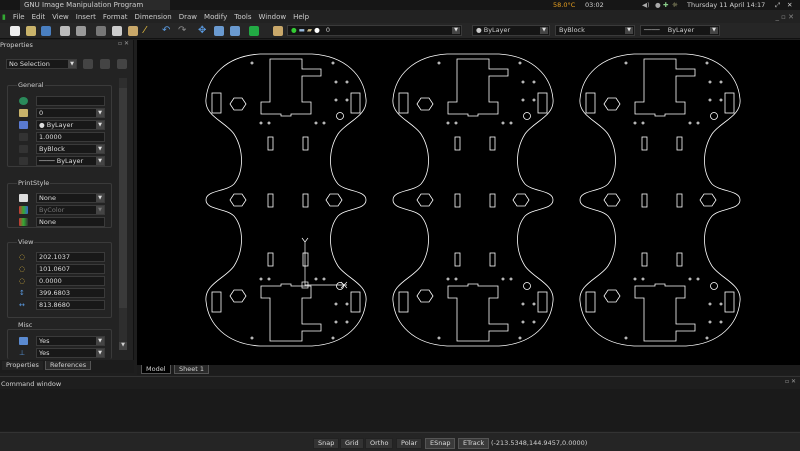 The width and height of the screenshot is (800, 451). What do you see at coordinates (726, 5) in the screenshot?
I see `clock: Thursday 11 April 14:17` at bounding box center [726, 5].